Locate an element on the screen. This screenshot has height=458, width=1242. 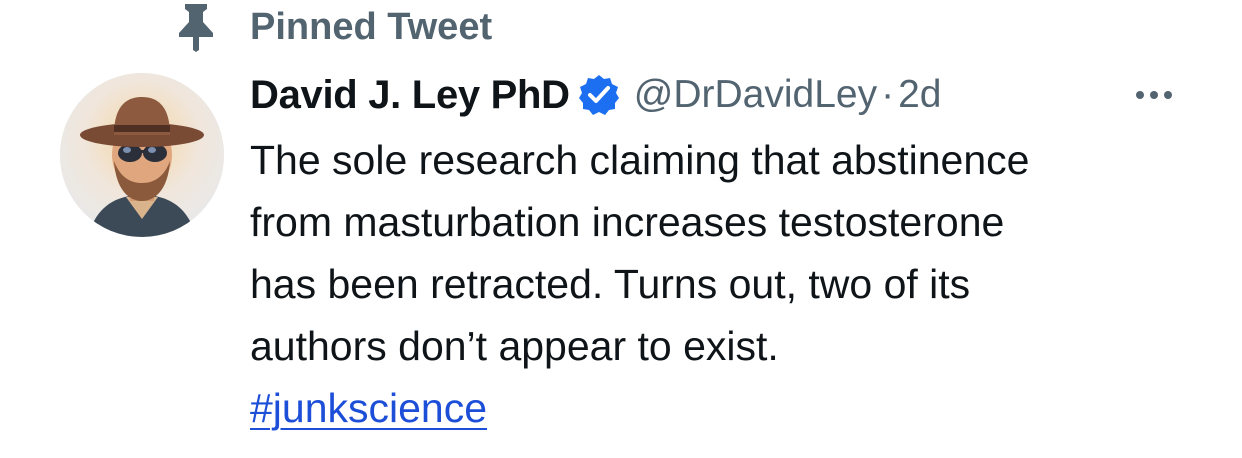
author-name: David J. Ley PhD is located at coordinates (410, 95).